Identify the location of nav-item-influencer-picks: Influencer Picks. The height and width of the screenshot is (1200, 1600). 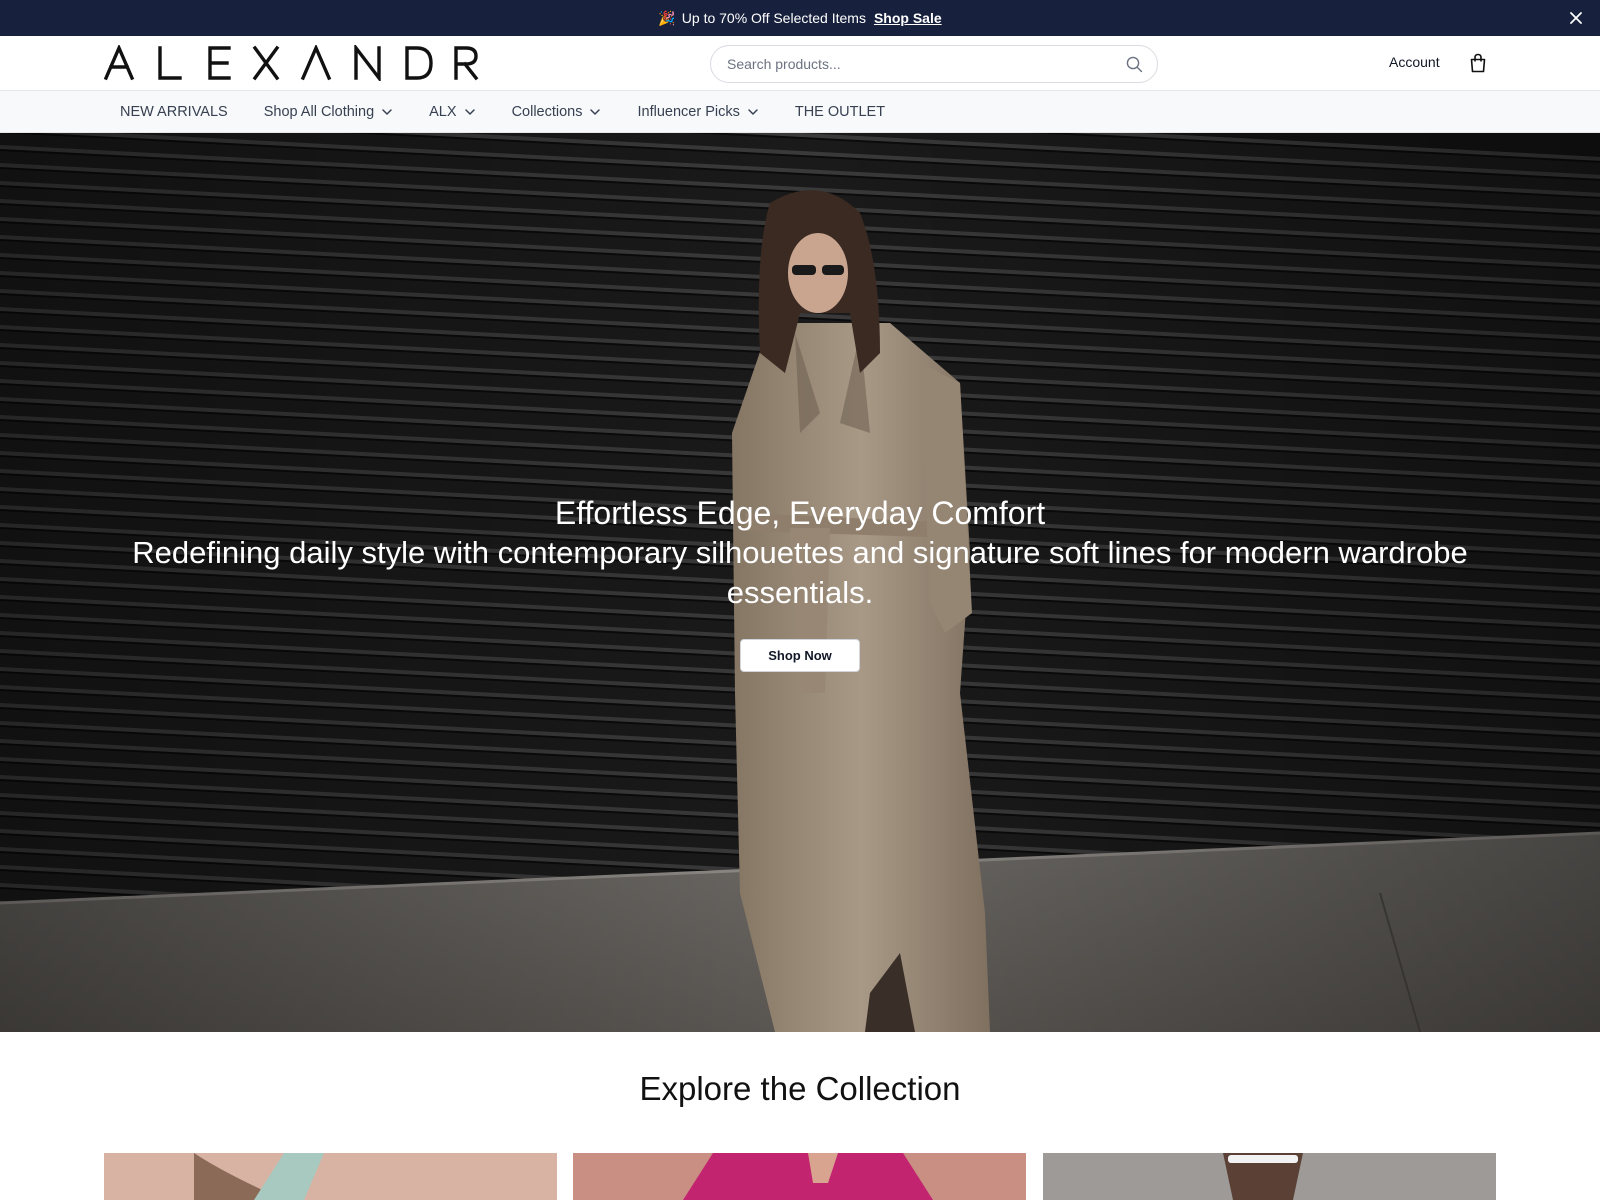
(697, 112).